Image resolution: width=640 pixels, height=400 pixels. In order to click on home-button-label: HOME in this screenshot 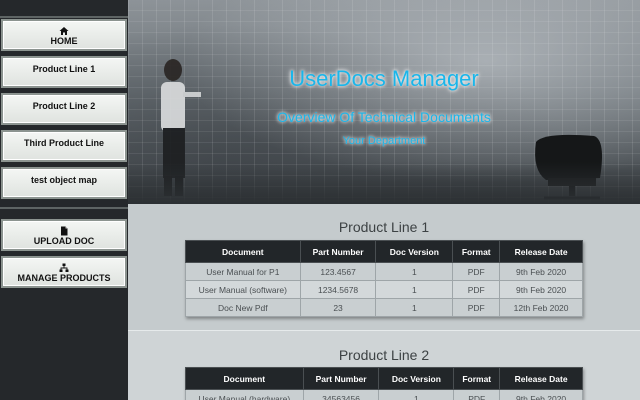, I will do `click(64, 41)`.